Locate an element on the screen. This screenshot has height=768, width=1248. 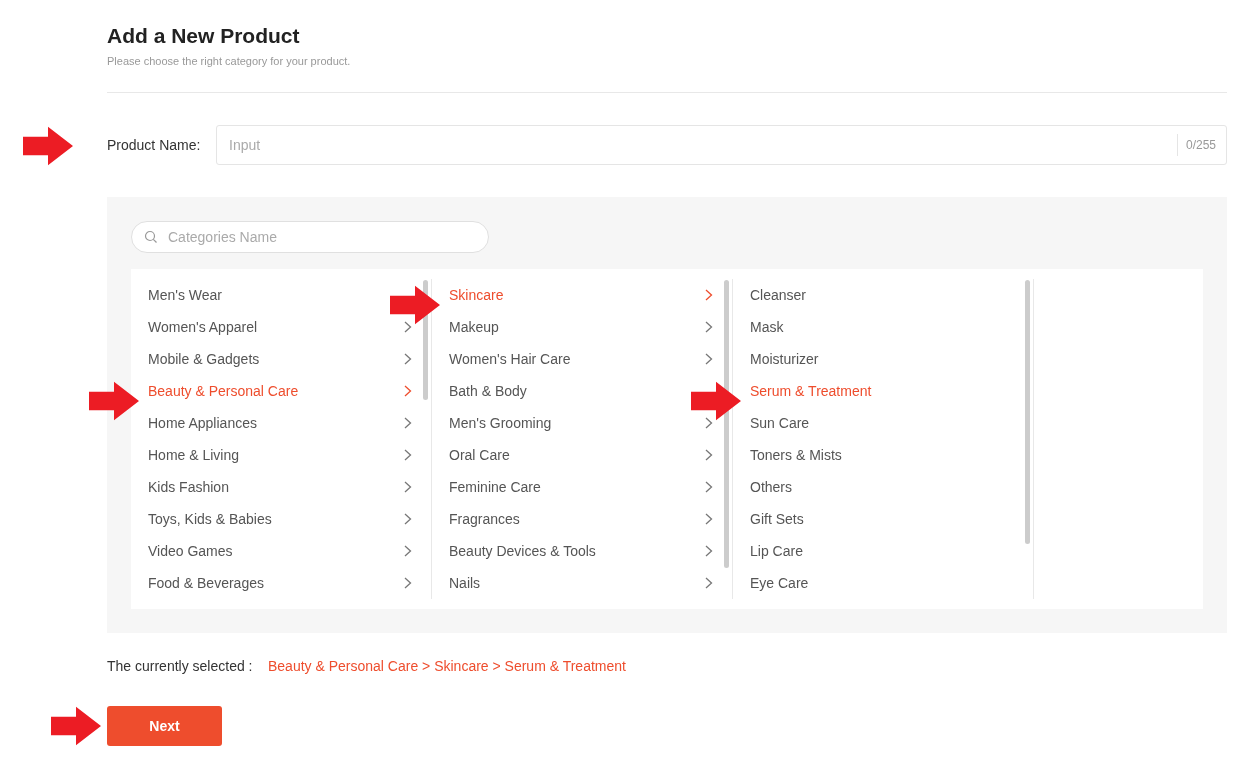
category-item: Mask is located at coordinates (767, 327).